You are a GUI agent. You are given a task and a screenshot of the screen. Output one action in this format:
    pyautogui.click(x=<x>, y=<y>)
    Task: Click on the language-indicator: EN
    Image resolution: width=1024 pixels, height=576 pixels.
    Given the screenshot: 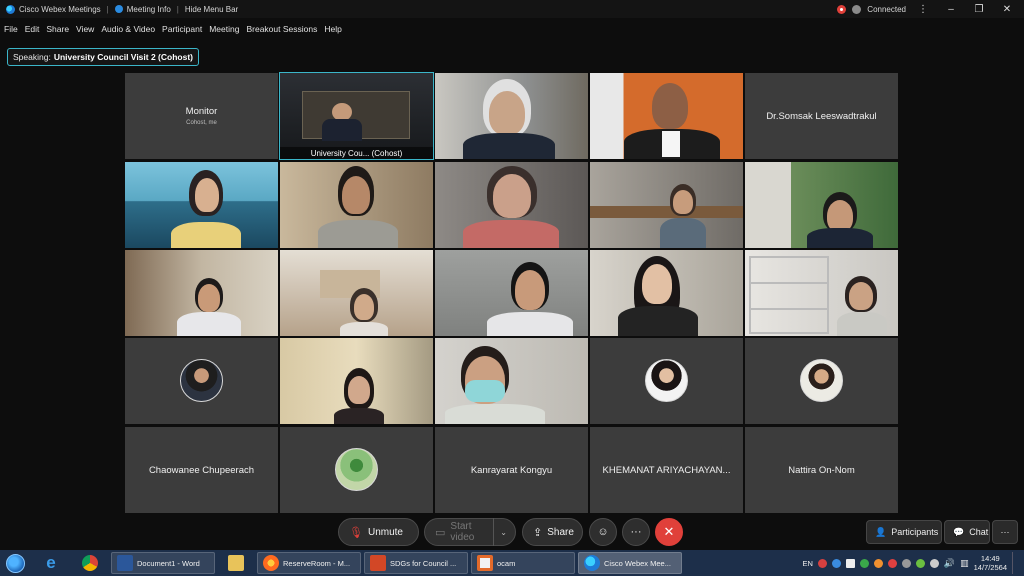 What is the action you would take?
    pyautogui.click(x=807, y=563)
    